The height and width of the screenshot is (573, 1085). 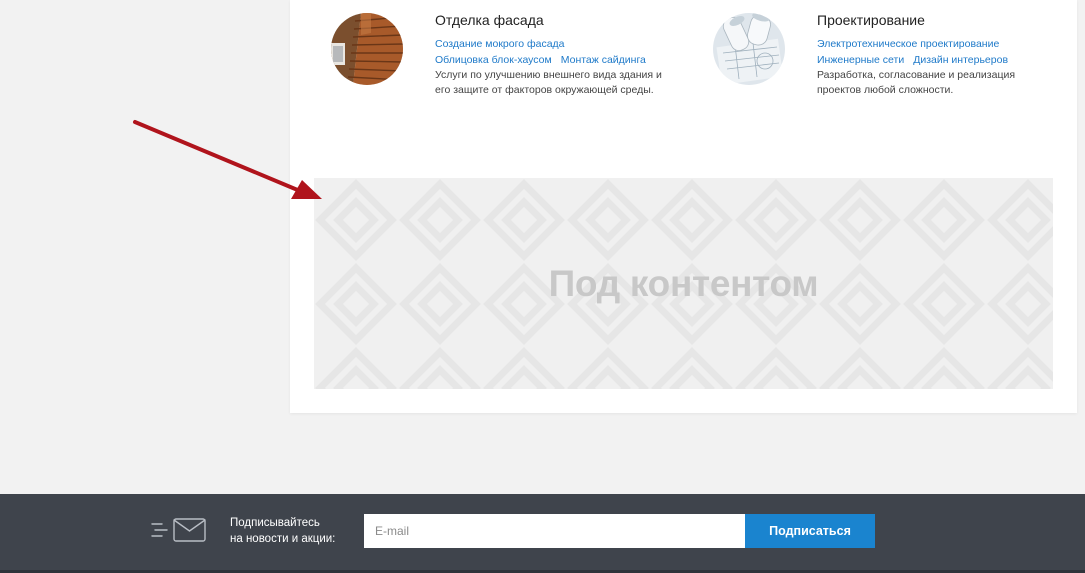 I want to click on placeholder-label: Под контентом, so click(x=683, y=283).